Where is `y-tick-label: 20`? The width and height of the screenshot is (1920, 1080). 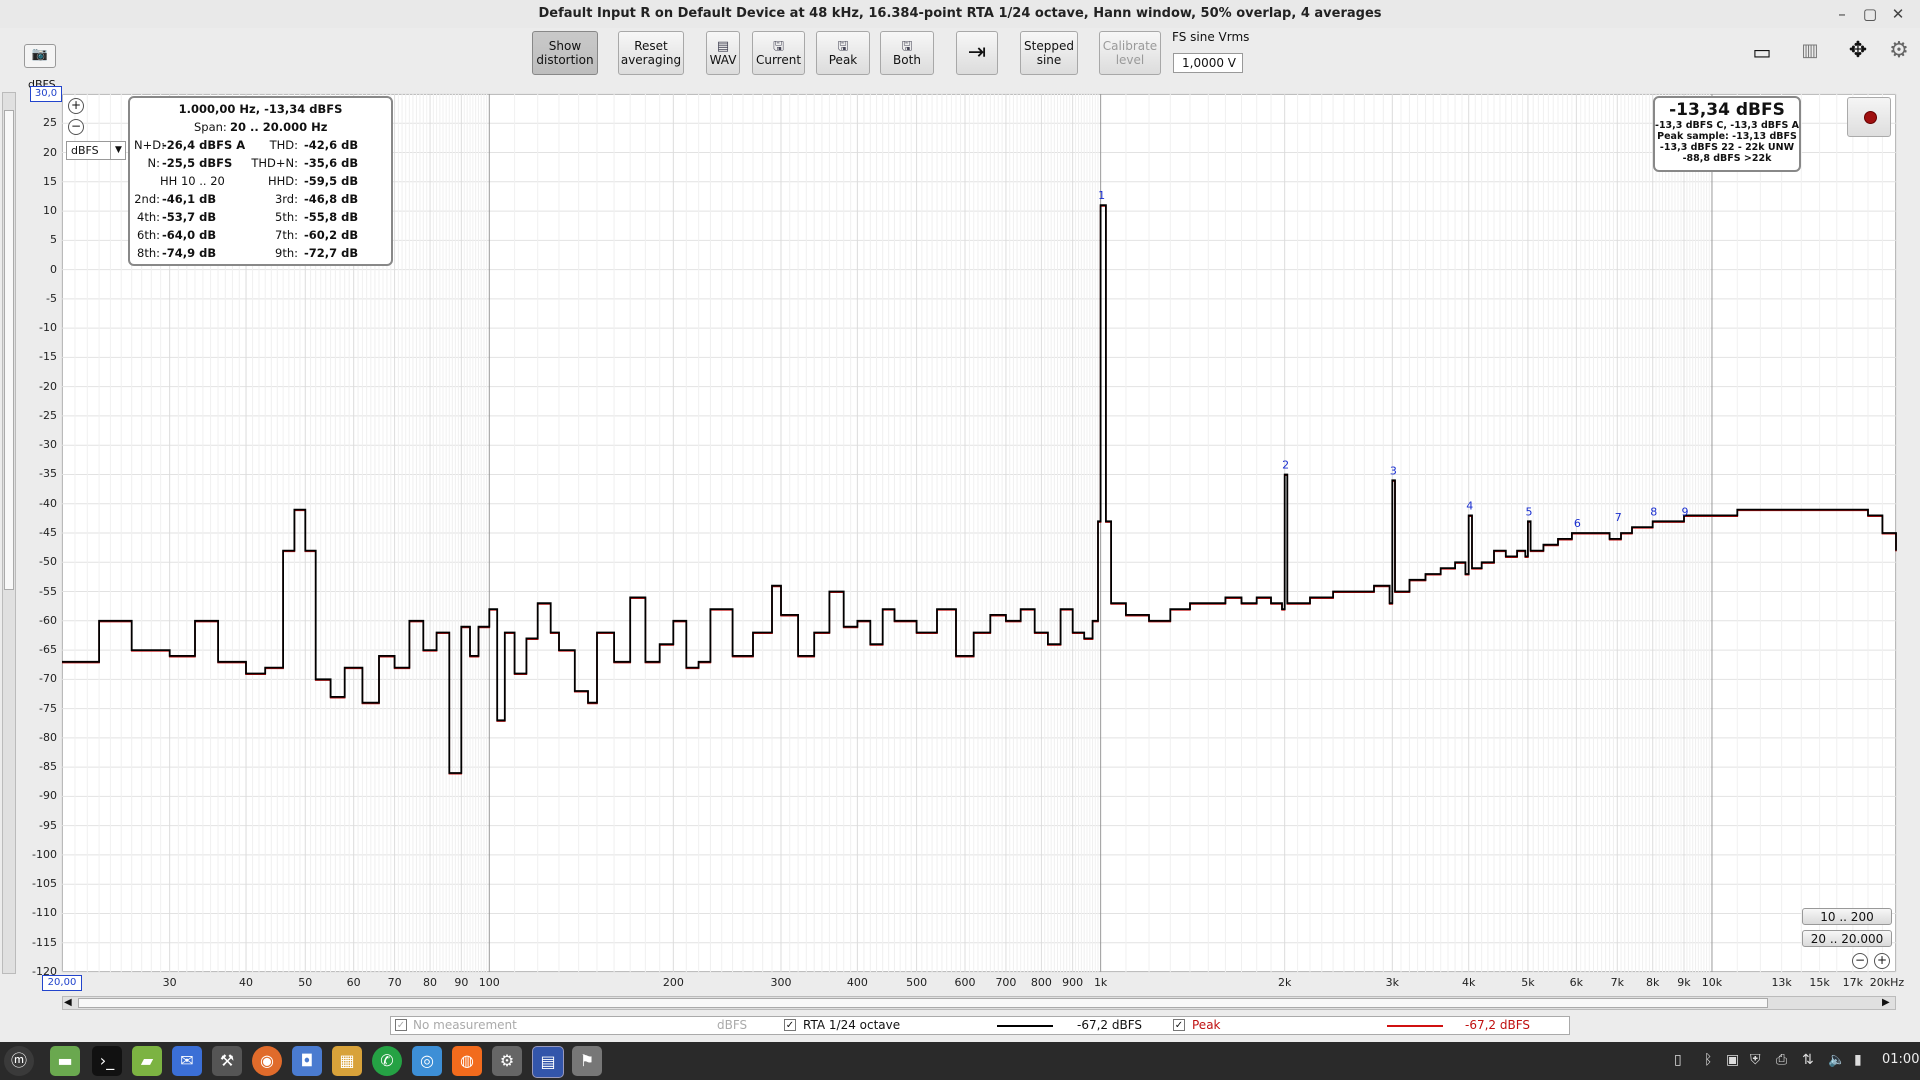
y-tick-label: 20 is located at coordinates (50, 152).